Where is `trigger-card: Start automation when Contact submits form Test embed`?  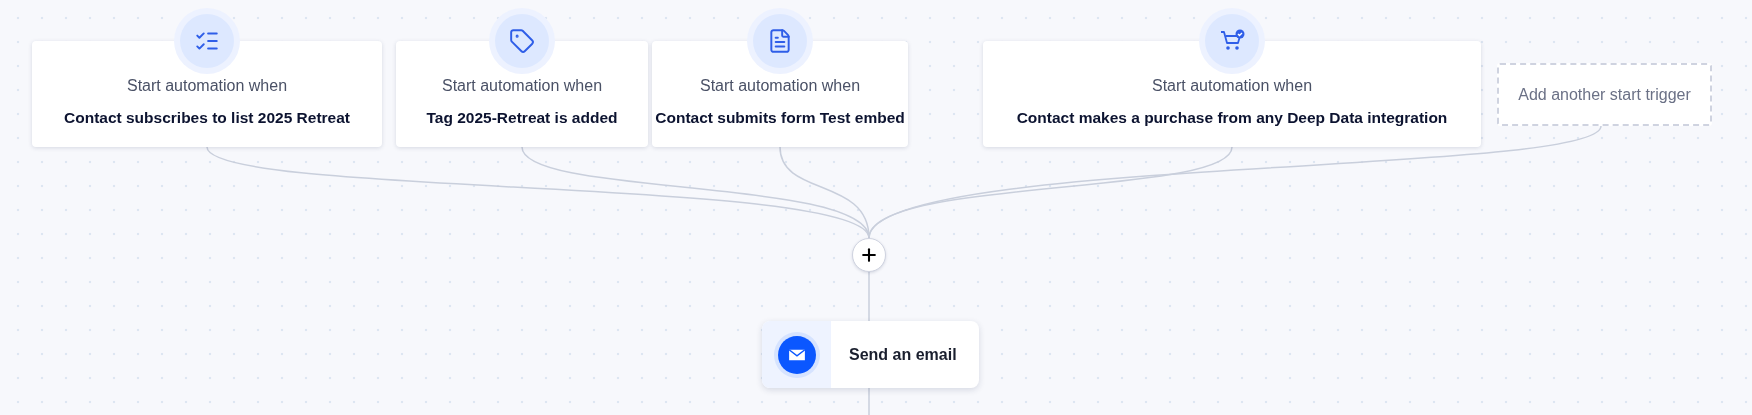 trigger-card: Start automation when Contact submits form Test embed is located at coordinates (780, 94).